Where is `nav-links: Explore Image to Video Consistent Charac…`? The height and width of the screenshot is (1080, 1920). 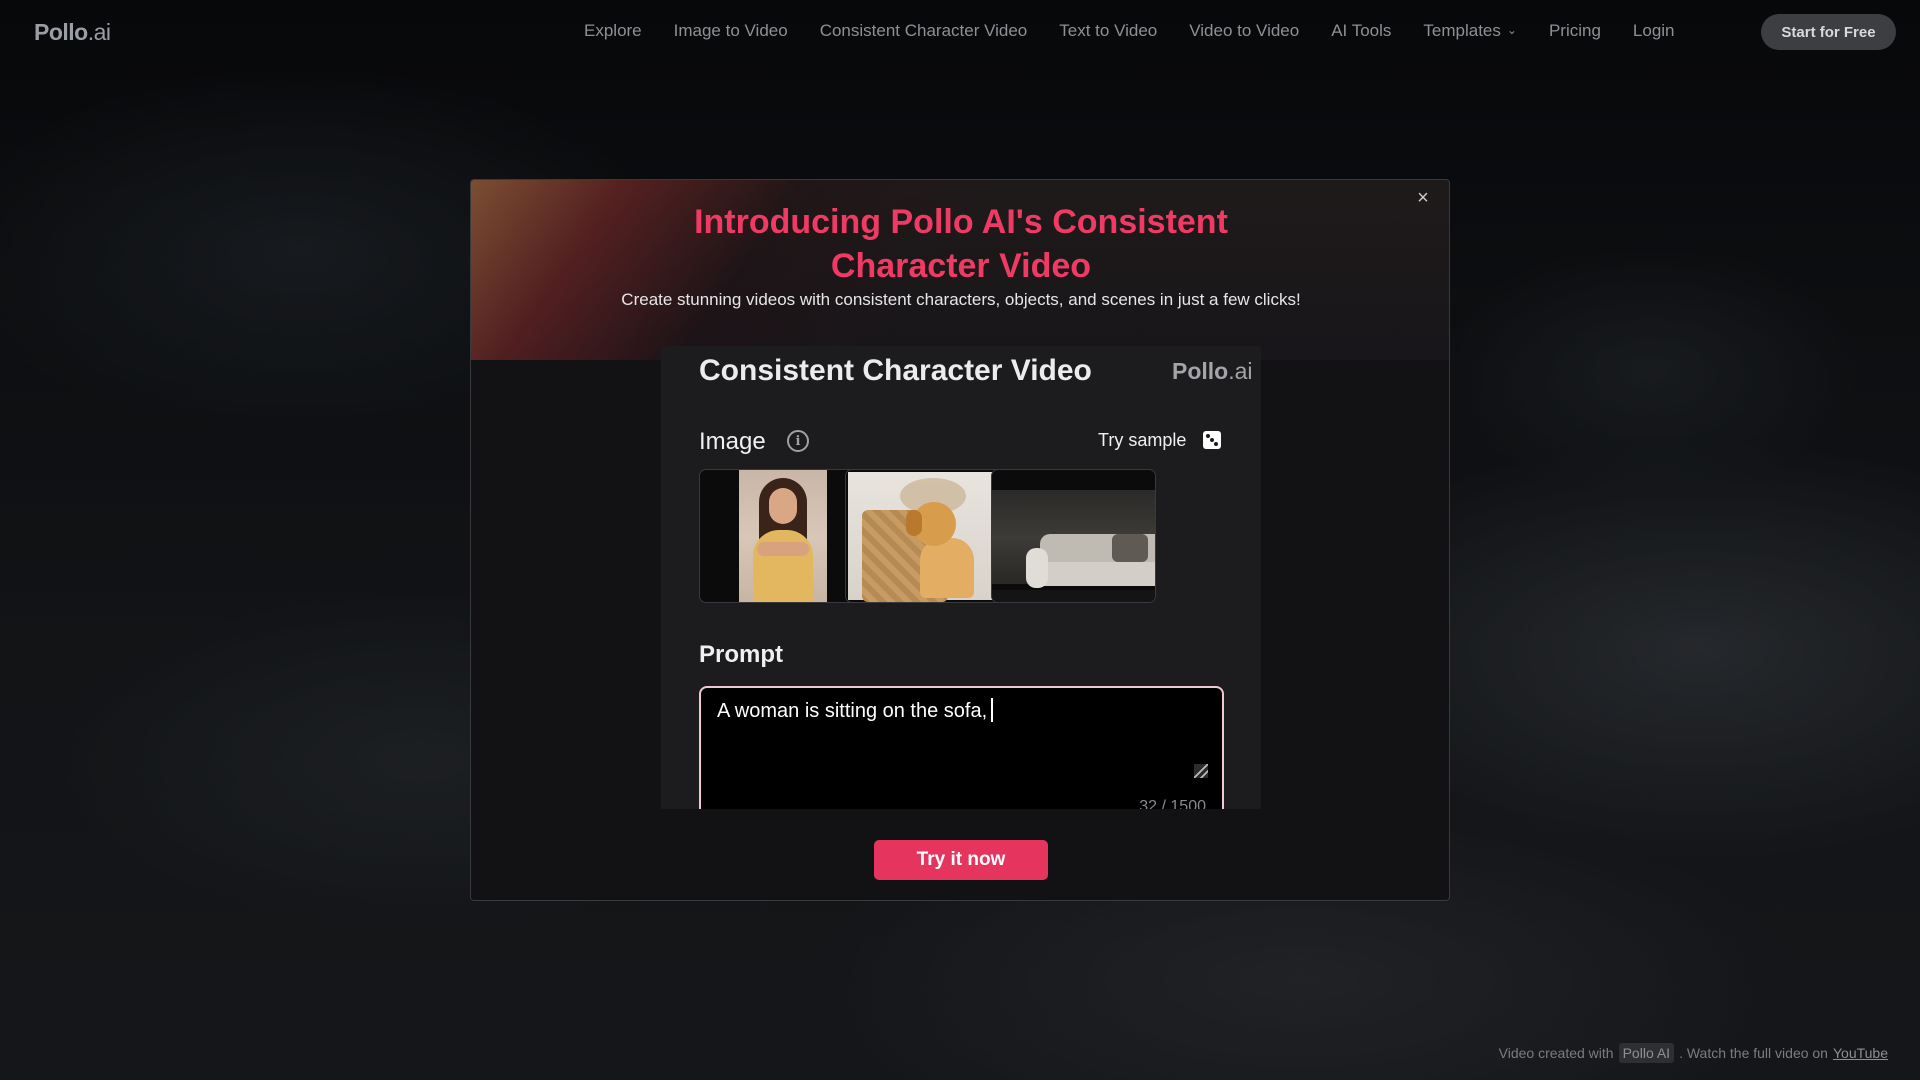
nav-links: Explore Image to Video Consistent Charac… is located at coordinates (1145, 31).